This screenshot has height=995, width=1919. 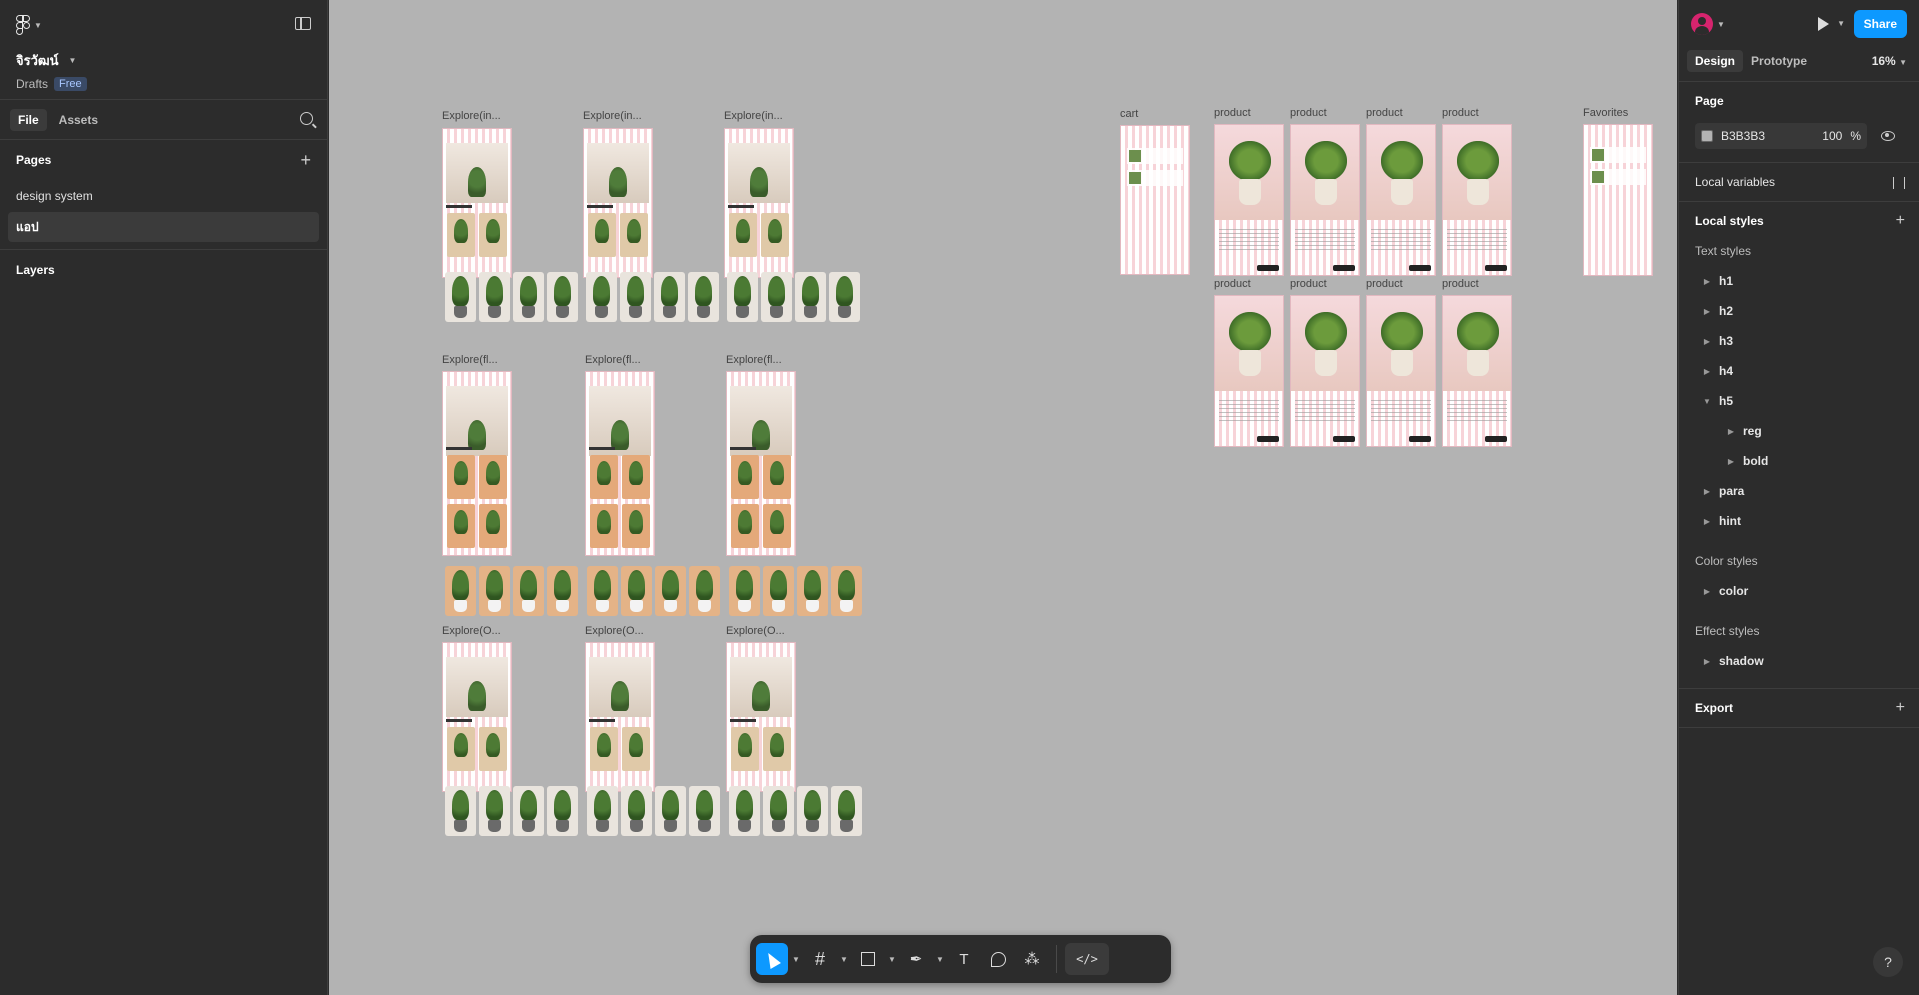 What do you see at coordinates (772, 959) in the screenshot?
I see `move-tool-button` at bounding box center [772, 959].